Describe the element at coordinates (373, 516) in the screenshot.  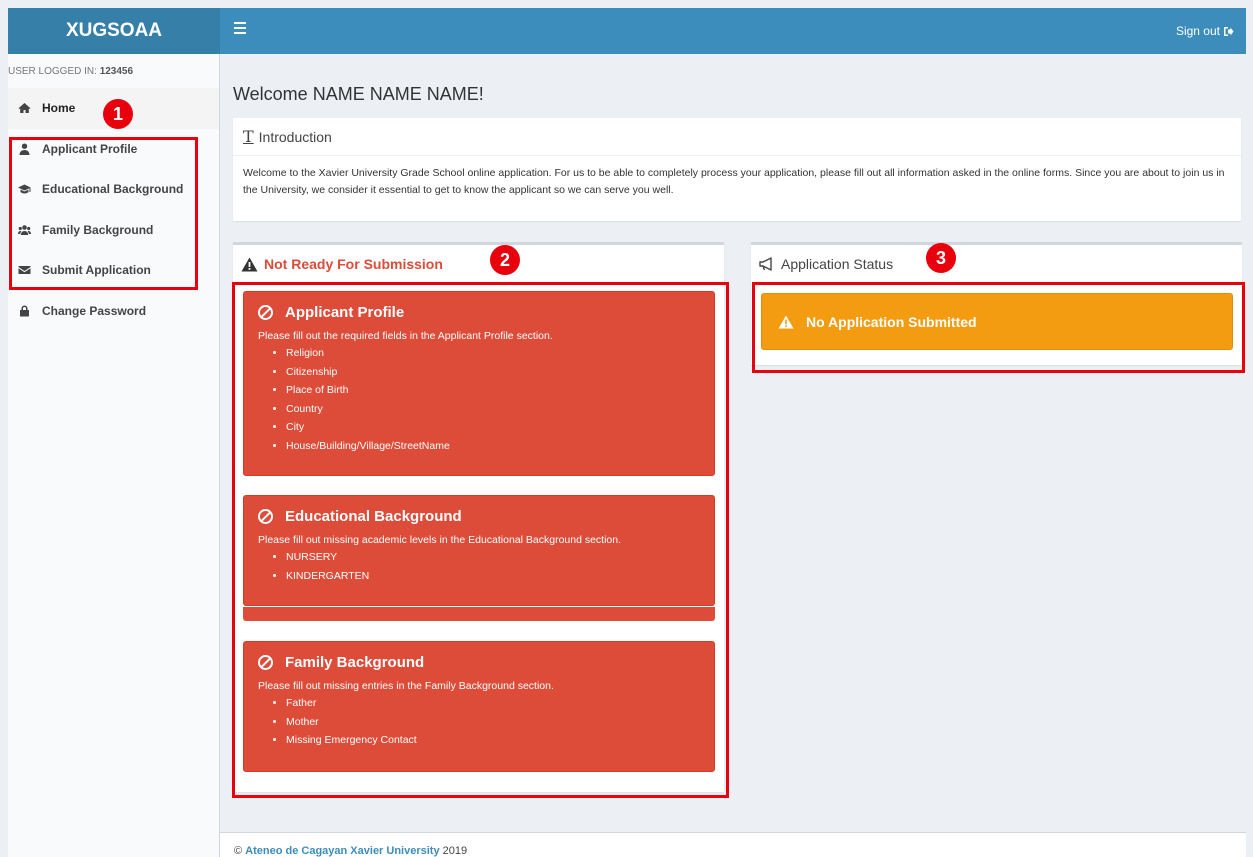
I see `alert-title-text: Educational Background` at that location.